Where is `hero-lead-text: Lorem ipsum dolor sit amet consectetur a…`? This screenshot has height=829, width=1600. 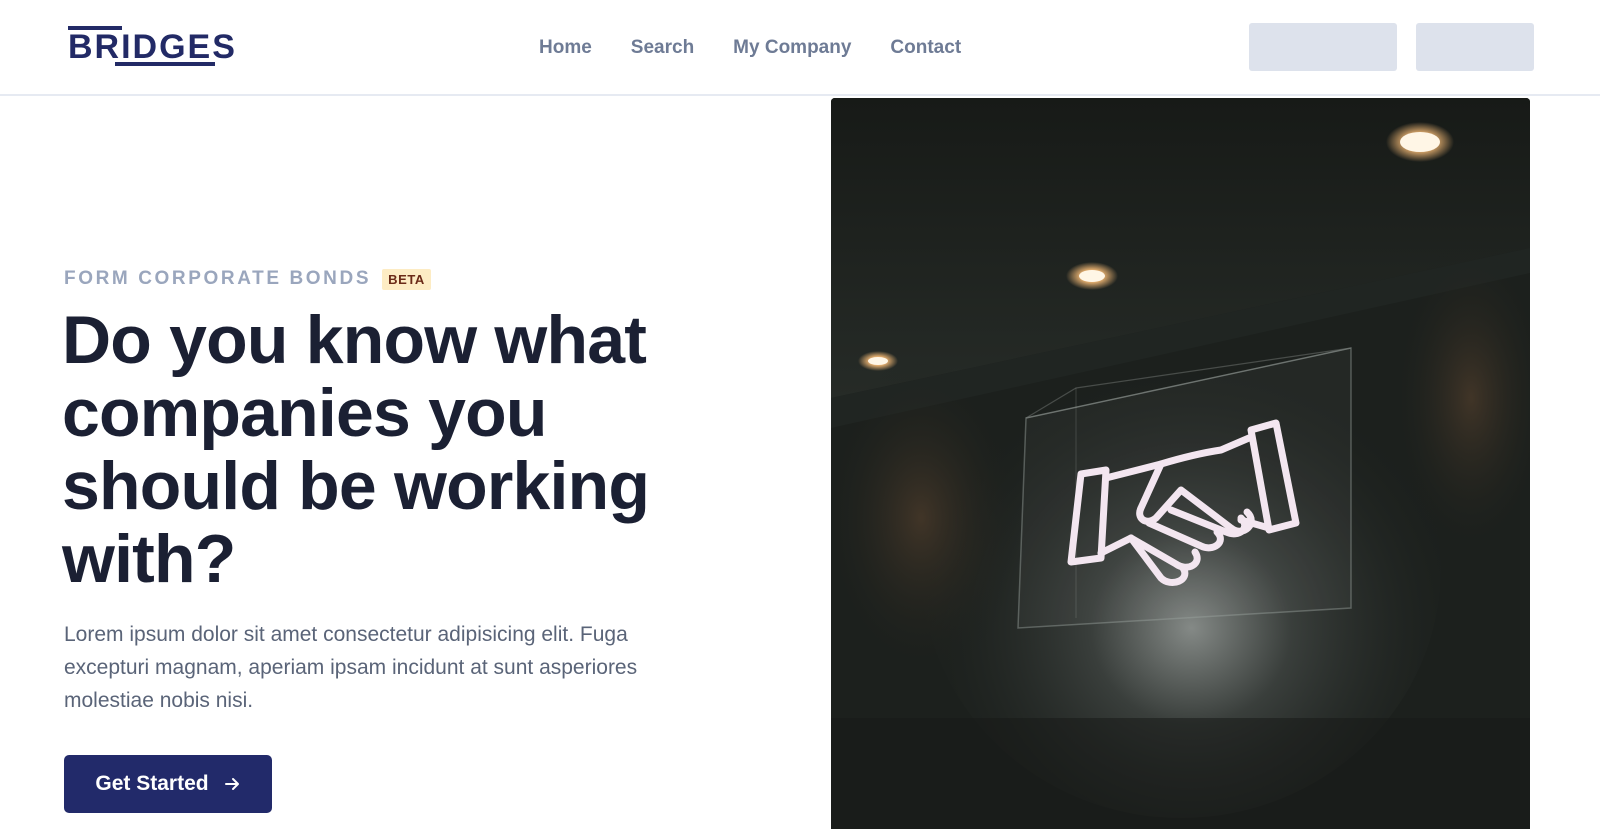 hero-lead-text: Lorem ipsum dolor sit amet consectetur a… is located at coordinates (351, 667).